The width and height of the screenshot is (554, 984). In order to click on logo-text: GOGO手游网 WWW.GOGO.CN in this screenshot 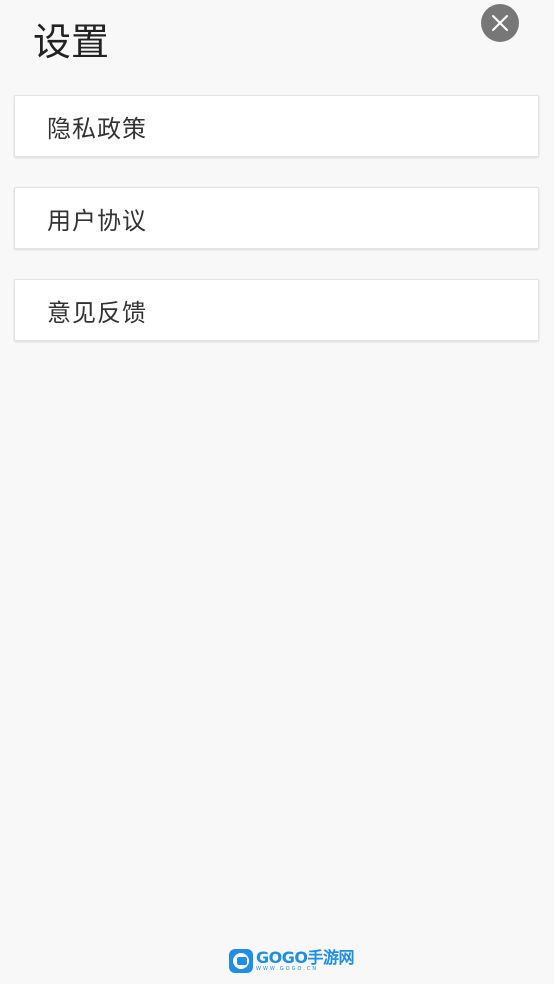, I will do `click(305, 961)`.